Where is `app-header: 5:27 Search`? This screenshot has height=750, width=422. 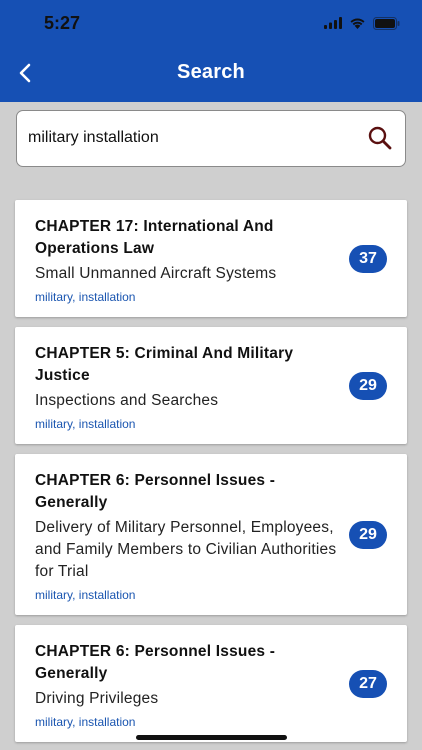 app-header: 5:27 Search is located at coordinates (211, 51).